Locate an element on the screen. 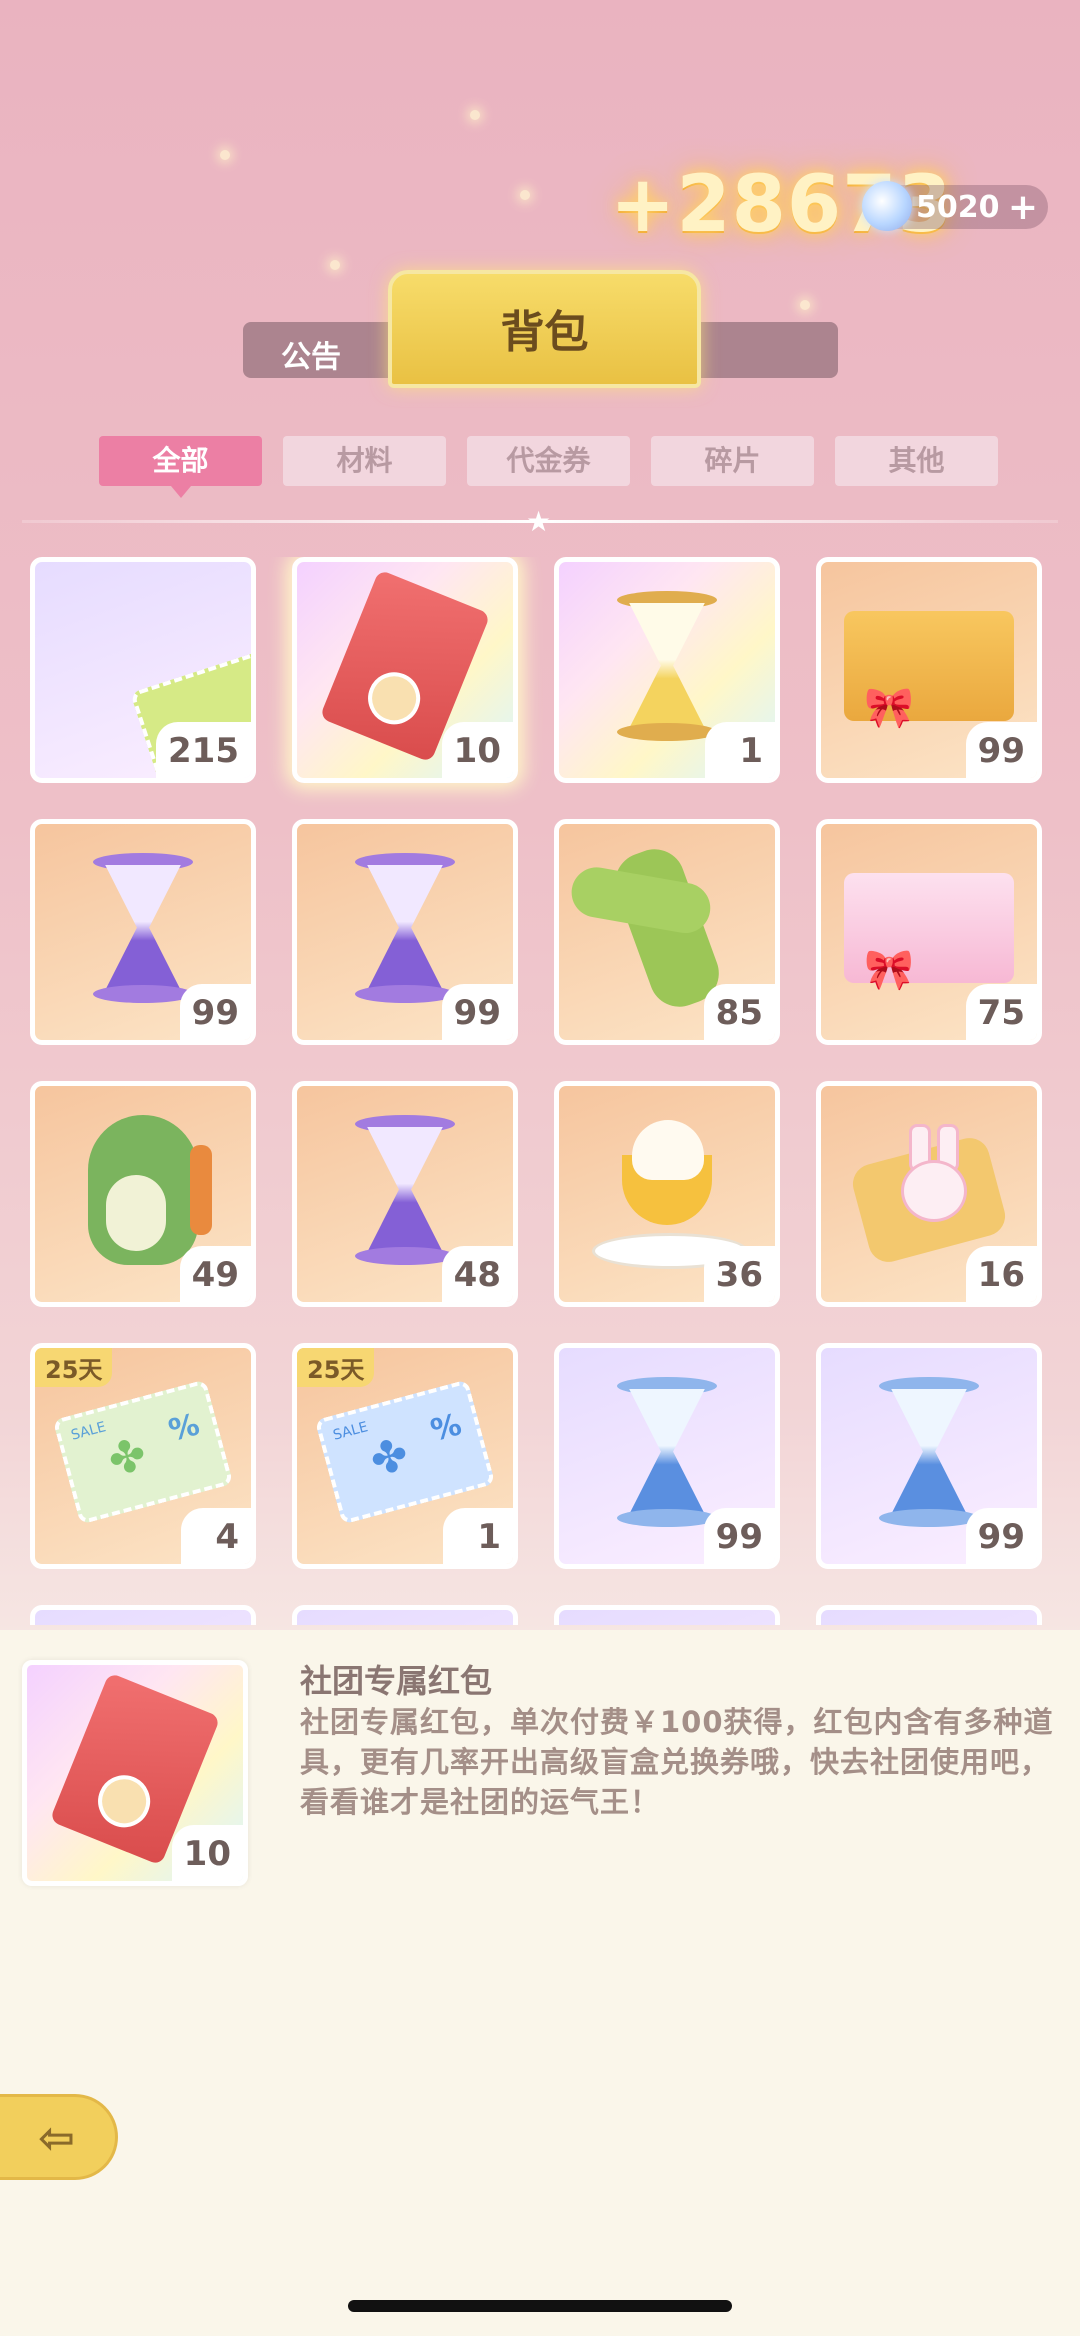 The height and width of the screenshot is (2336, 1080). back-arrow-icon: ⇦ is located at coordinates (56, 2138).